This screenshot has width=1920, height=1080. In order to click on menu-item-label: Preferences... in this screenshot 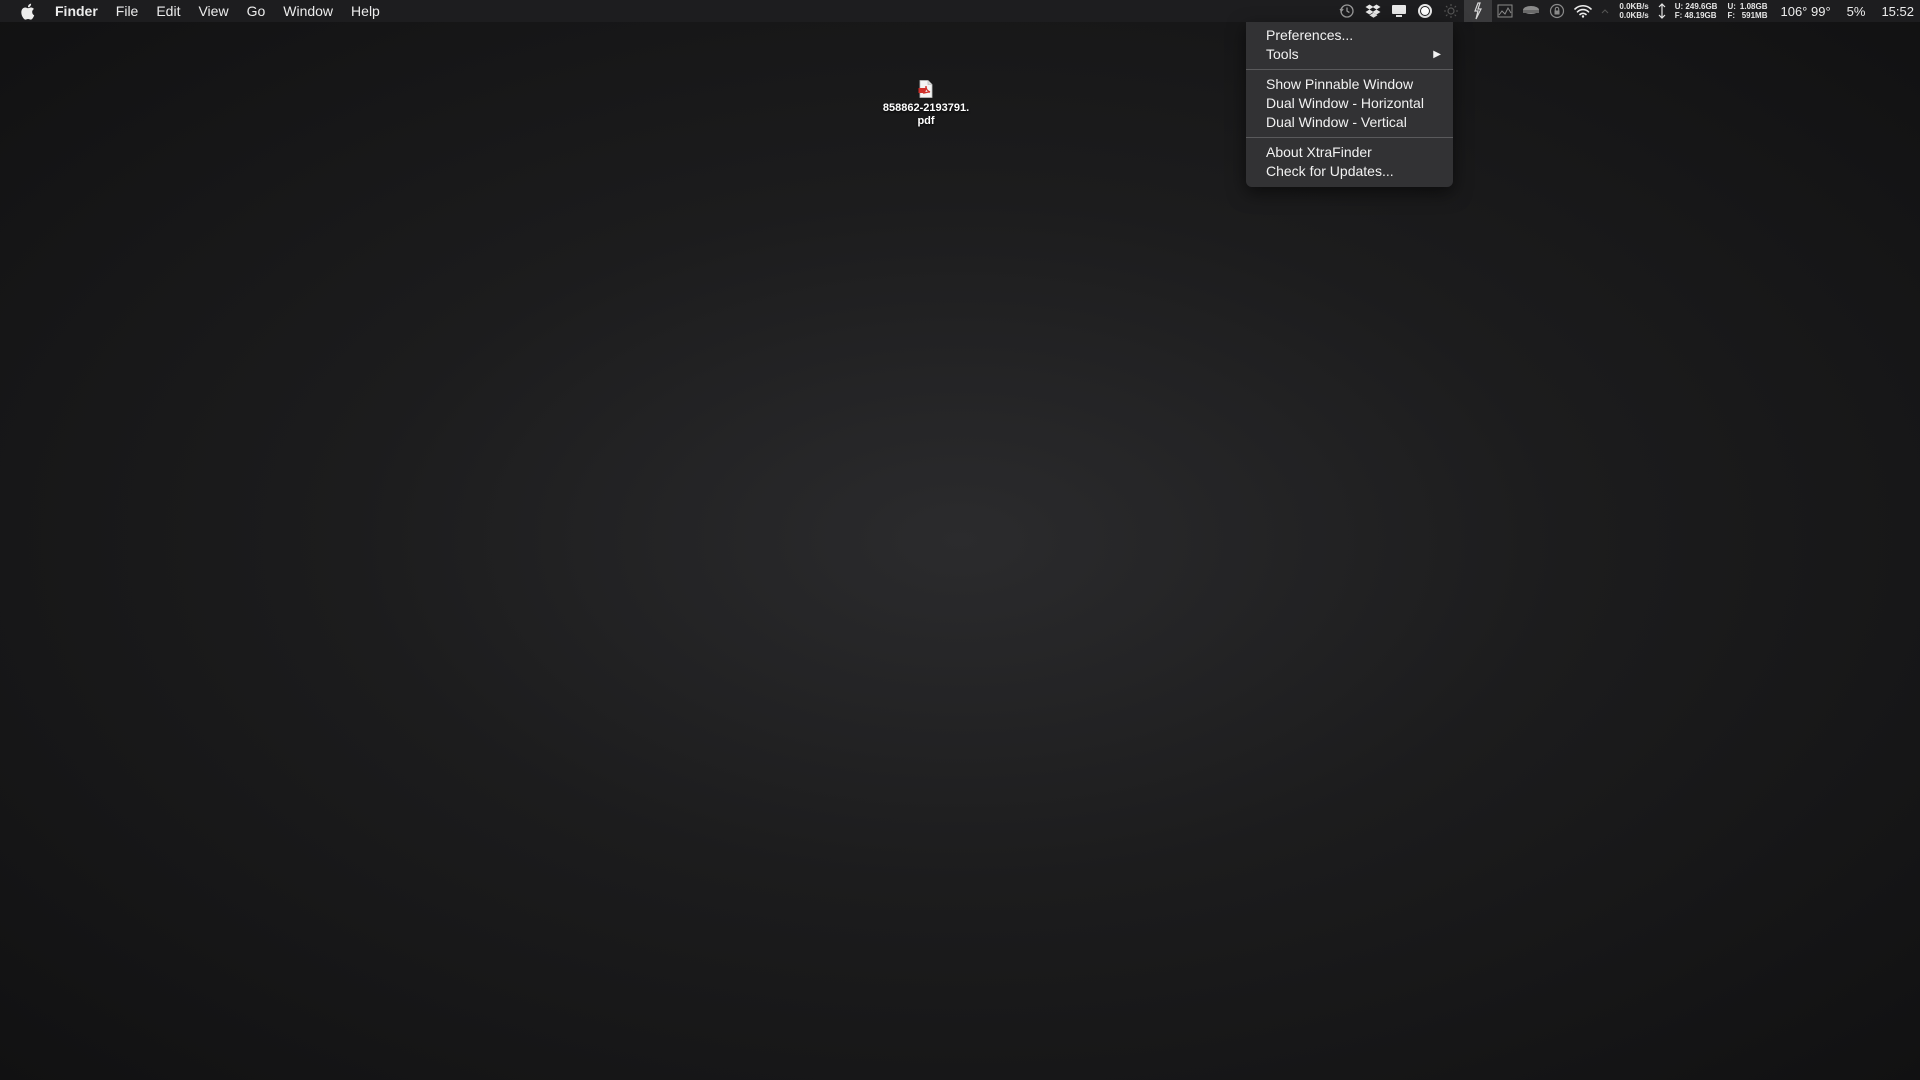, I will do `click(1310, 35)`.